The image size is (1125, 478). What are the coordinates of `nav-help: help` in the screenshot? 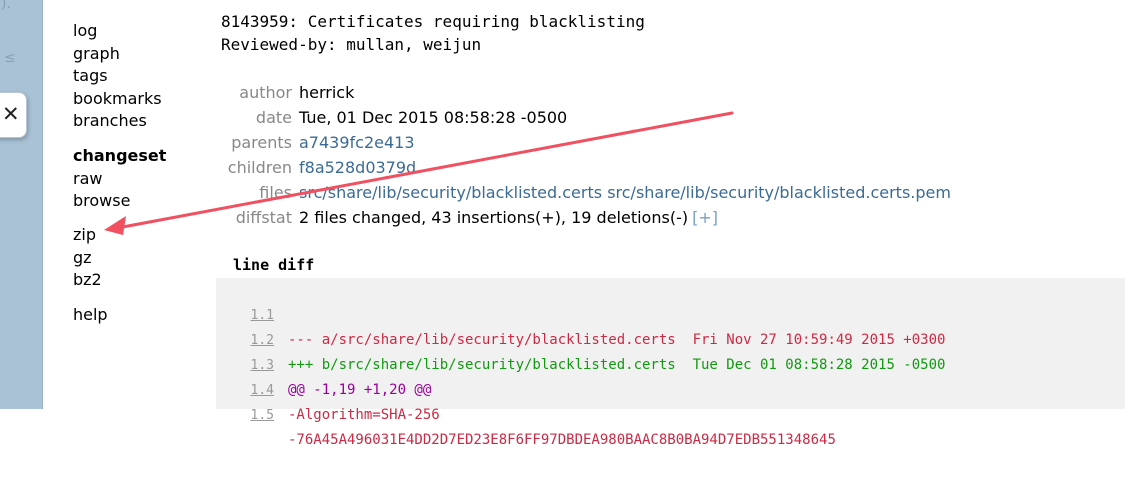 It's located at (90, 315).